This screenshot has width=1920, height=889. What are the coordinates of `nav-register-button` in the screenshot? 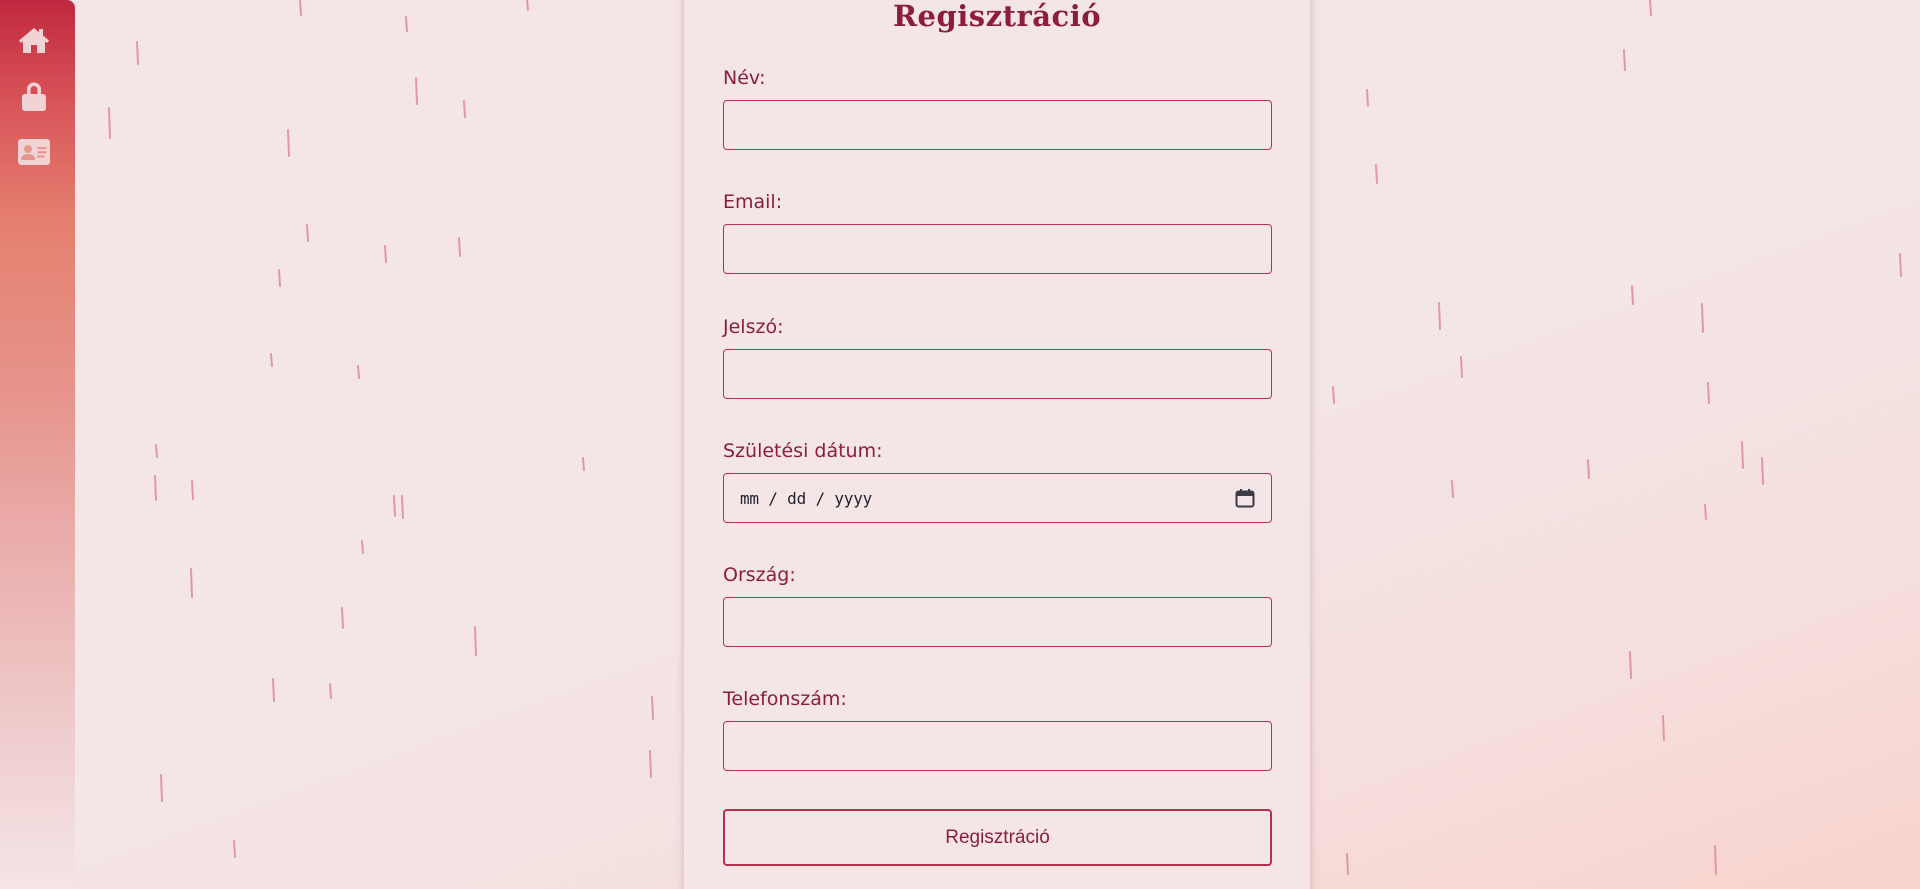 It's located at (34, 152).